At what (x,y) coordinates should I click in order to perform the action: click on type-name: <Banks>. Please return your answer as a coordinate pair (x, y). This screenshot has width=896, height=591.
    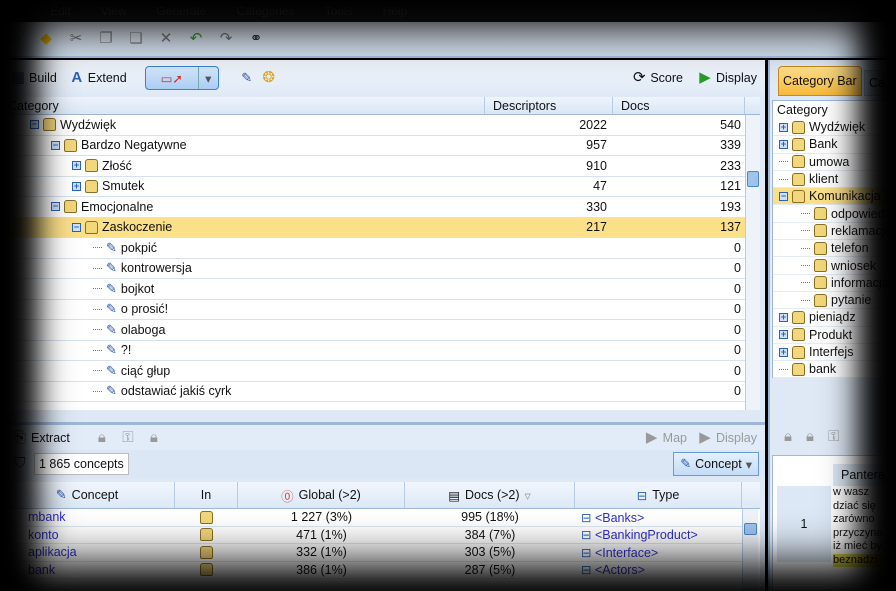
    Looking at the image, I should click on (619, 518).